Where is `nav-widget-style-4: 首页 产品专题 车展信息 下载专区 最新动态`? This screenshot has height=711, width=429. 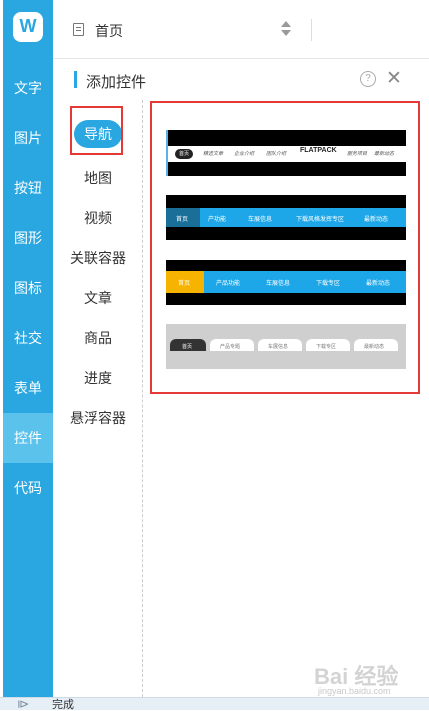
nav-widget-style-4: 首页 产品专题 车展信息 下载专区 最新动态 is located at coordinates (286, 346).